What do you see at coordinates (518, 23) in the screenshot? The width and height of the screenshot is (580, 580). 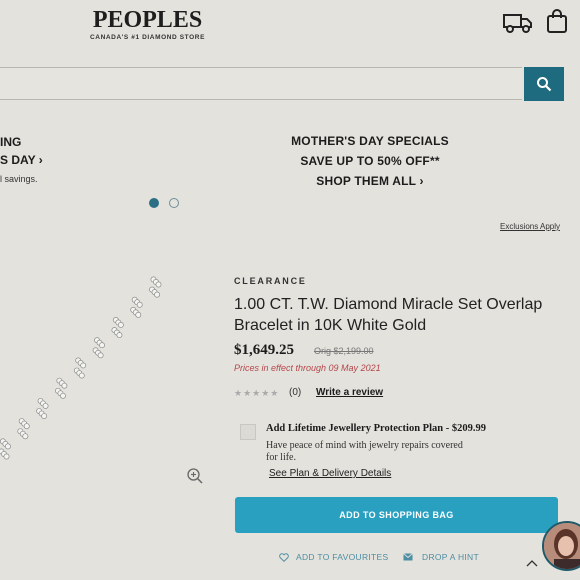 I see `truck-icon` at bounding box center [518, 23].